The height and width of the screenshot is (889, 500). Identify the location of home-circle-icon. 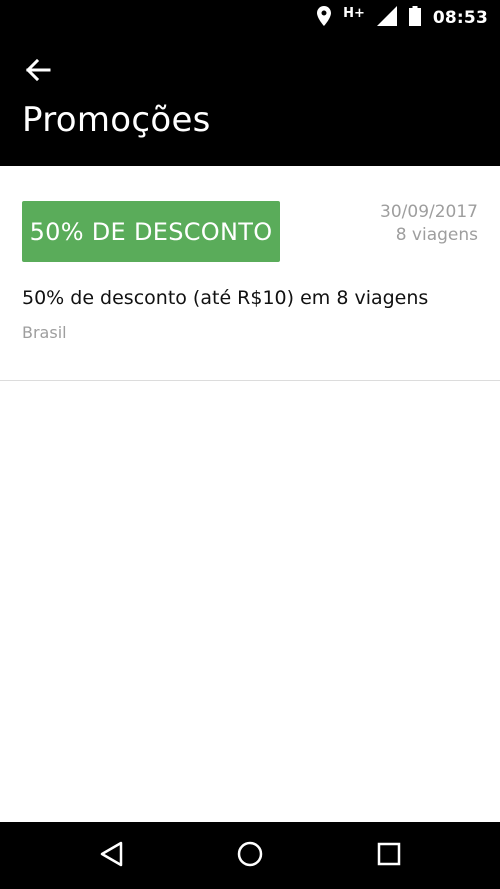
(250, 856).